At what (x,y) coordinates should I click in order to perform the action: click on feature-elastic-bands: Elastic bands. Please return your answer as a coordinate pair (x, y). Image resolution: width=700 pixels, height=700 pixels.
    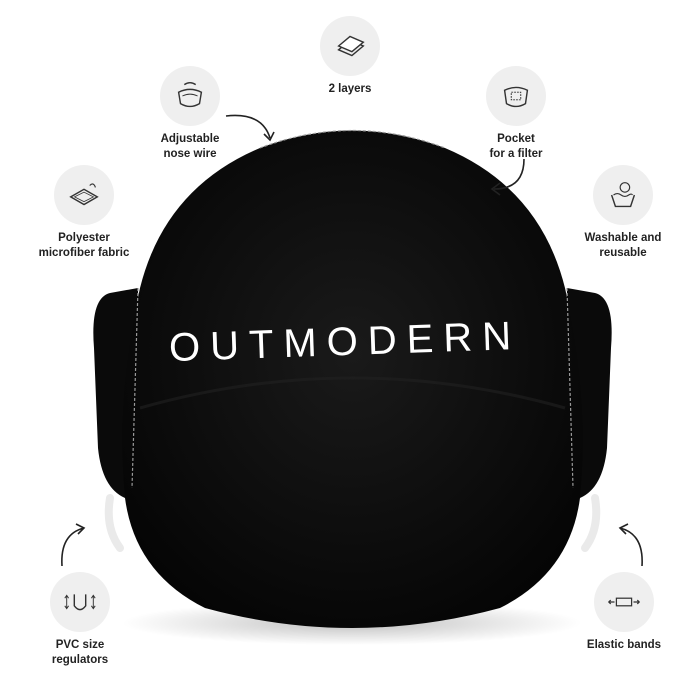
    Looking at the image, I should click on (624, 612).